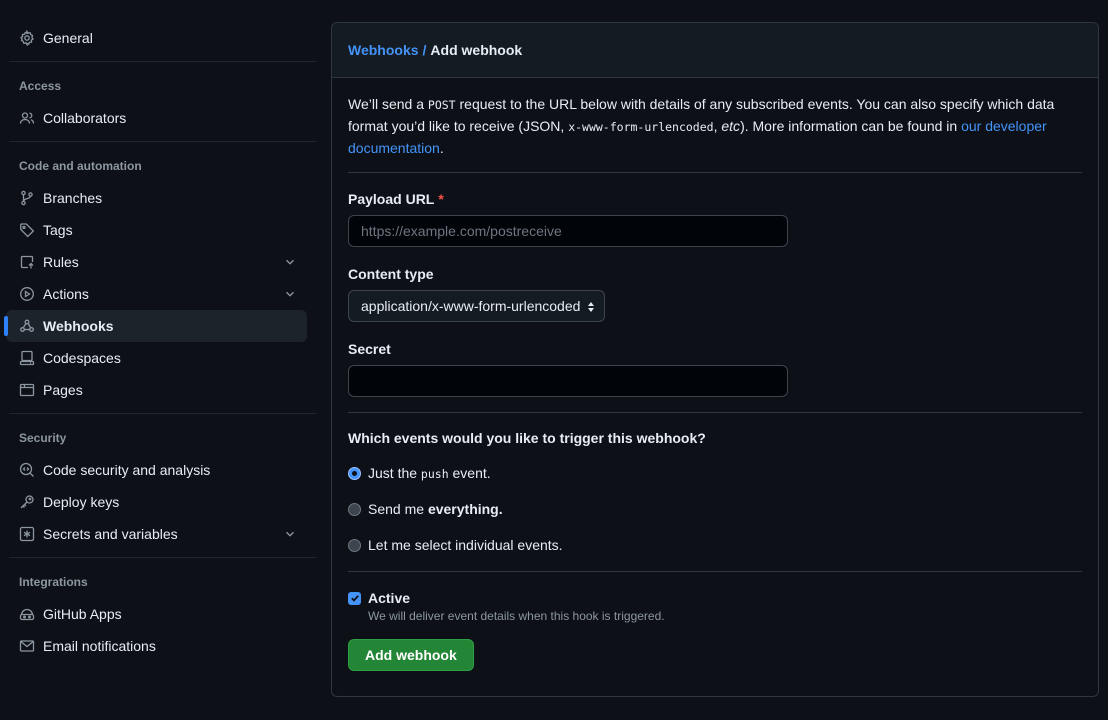  Describe the element at coordinates (53, 582) in the screenshot. I see `section-title-integrations: Integrations` at that location.